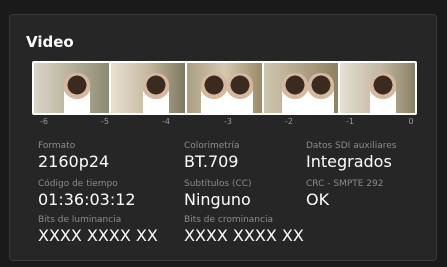  I want to click on field-label: Subtítulos (CC), so click(218, 184).